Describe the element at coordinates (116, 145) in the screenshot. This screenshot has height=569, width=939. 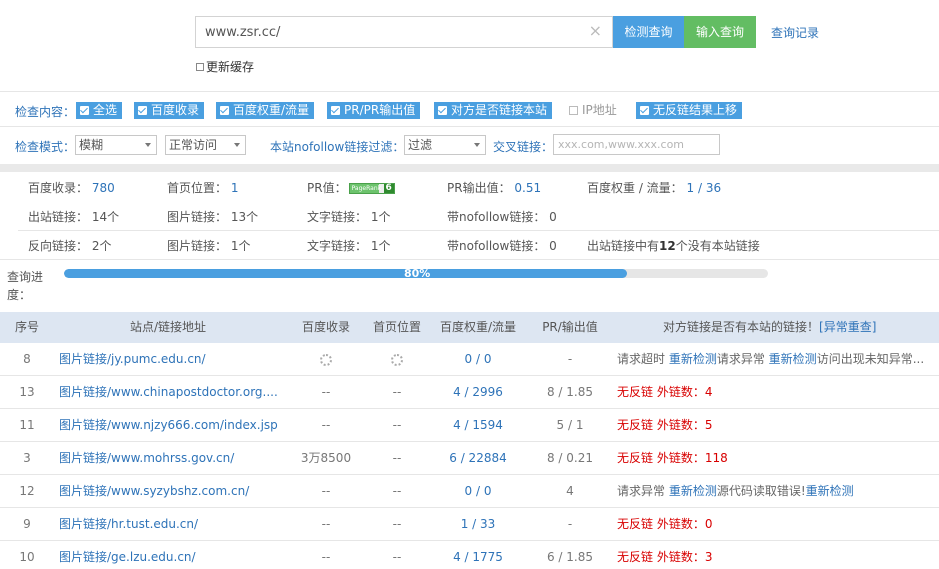
I see `mode-select: 模糊` at that location.